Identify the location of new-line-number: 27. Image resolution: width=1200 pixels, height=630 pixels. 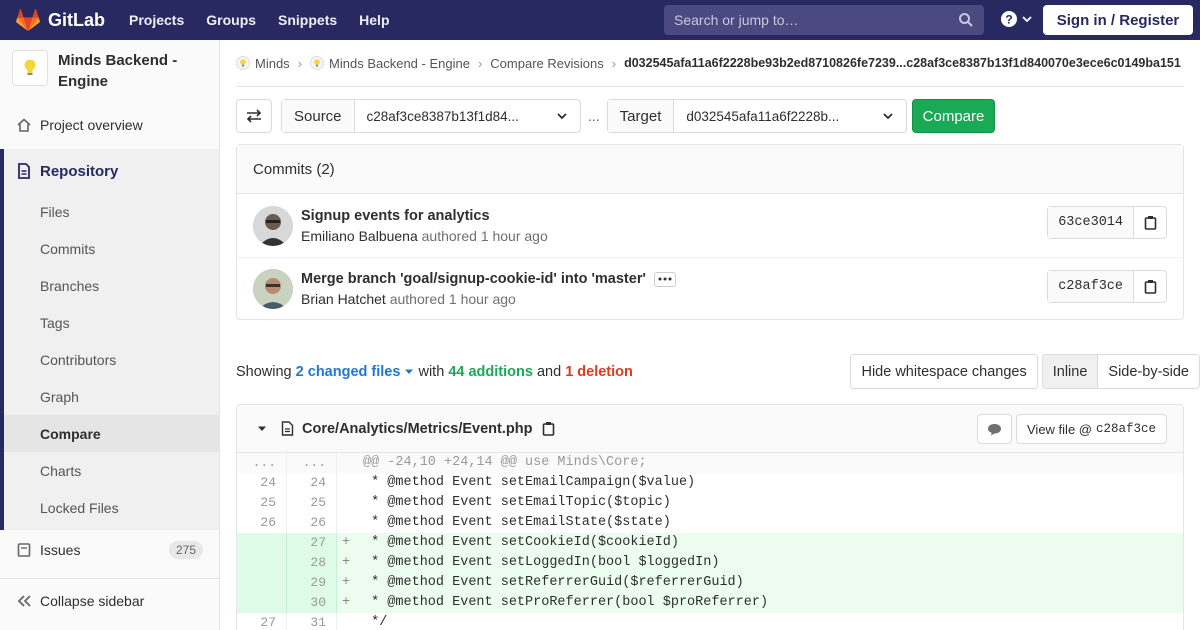
(312, 543).